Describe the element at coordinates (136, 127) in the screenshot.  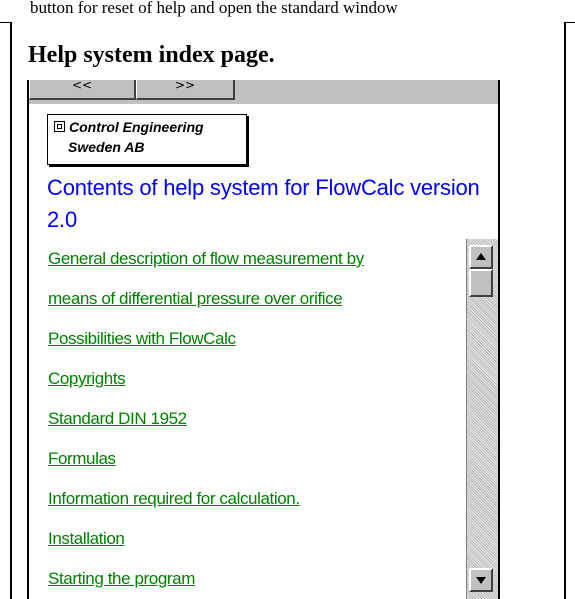
I see `logo-line1: Control Engineering` at that location.